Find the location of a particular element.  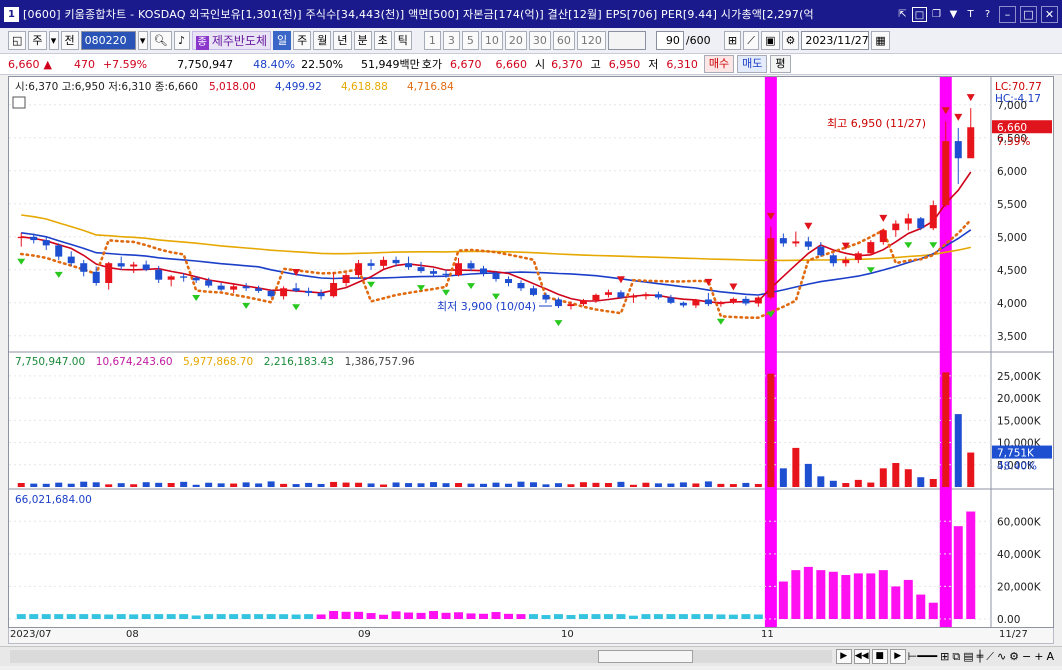

period-dropdown-icon: ▾ is located at coordinates (53, 40).